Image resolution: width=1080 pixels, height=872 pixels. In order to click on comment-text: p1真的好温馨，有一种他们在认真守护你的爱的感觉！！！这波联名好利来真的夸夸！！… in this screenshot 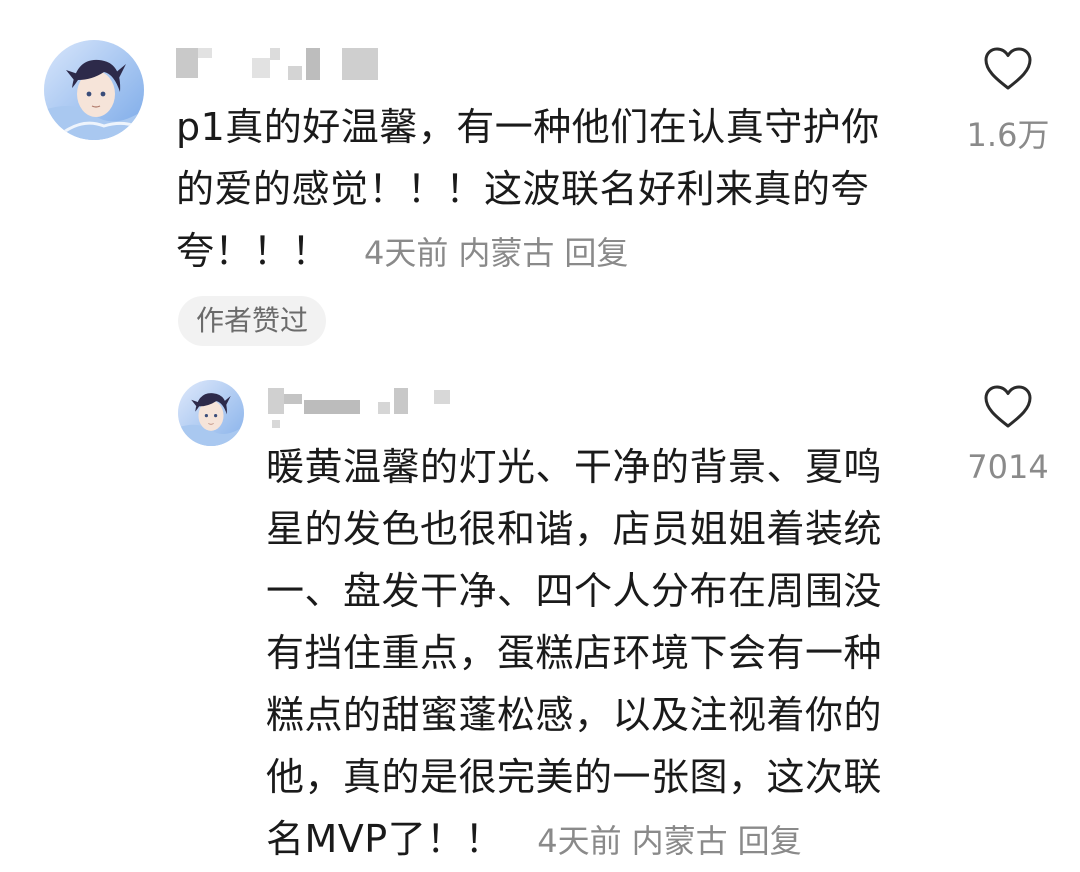, I will do `click(541, 190)`.